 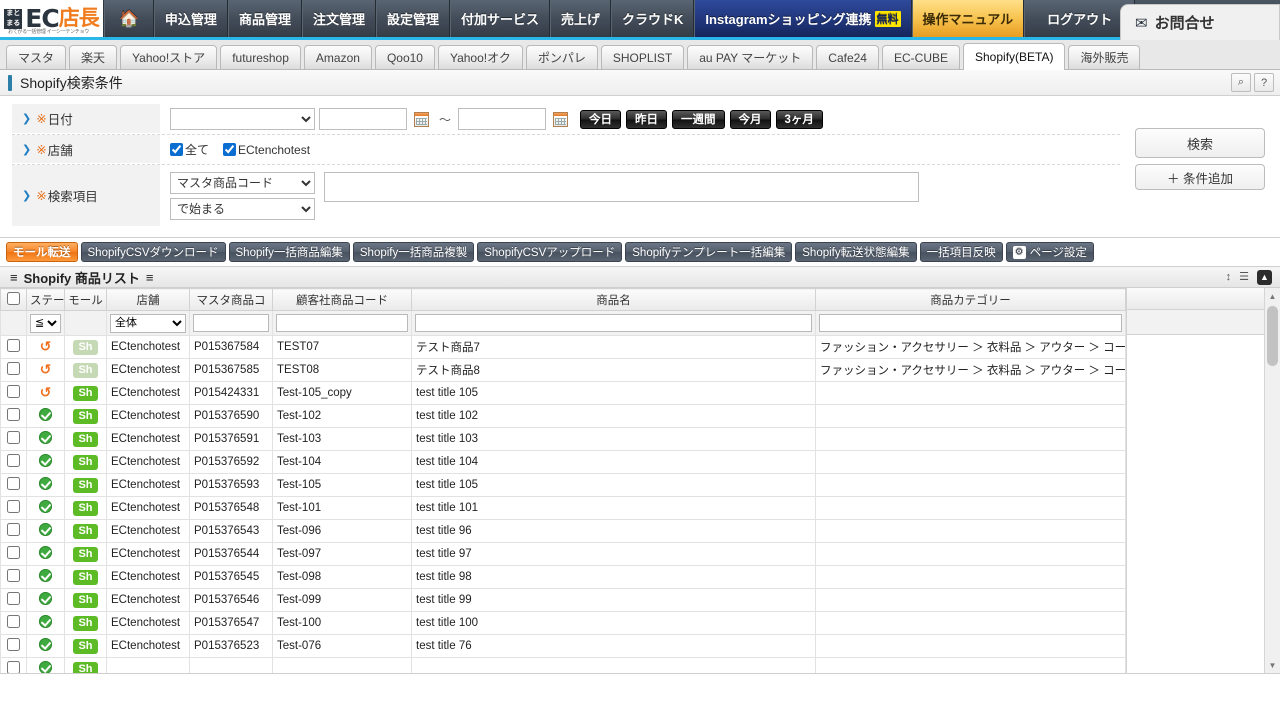 What do you see at coordinates (342, 299) in the screenshot?
I see `col-header-customer-code: 顧客社商品コード` at bounding box center [342, 299].